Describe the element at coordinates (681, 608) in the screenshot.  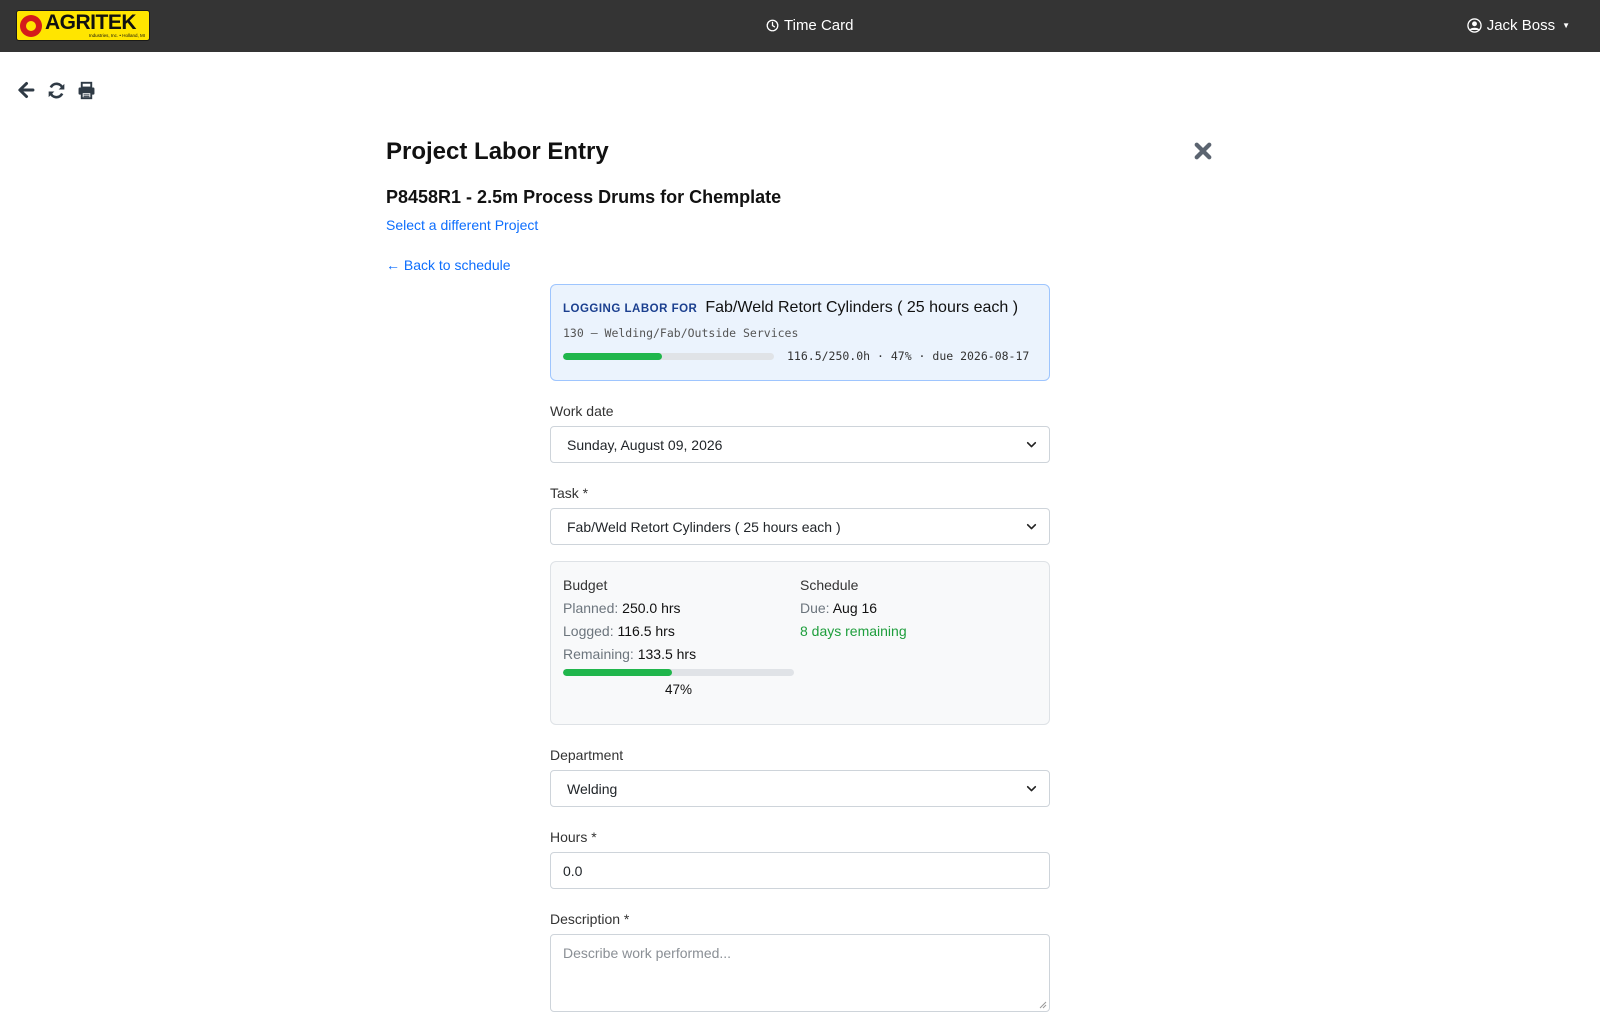
I see `budget-planned: Planned: 250.0 hrs` at that location.